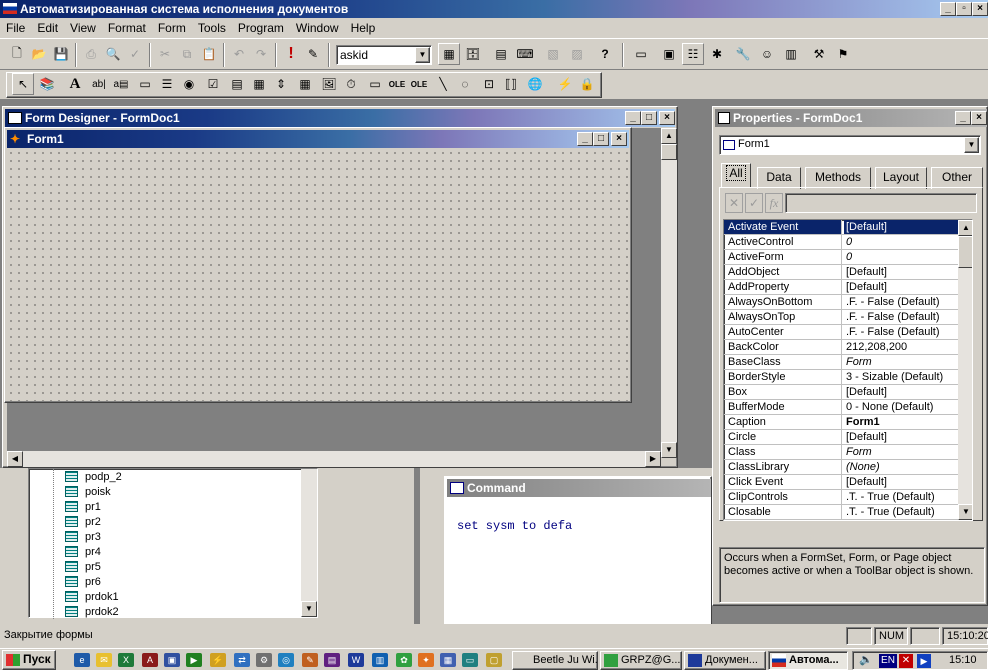 This screenshot has height=670, width=988. I want to click on command-title-bar: Command, so click(579, 488).